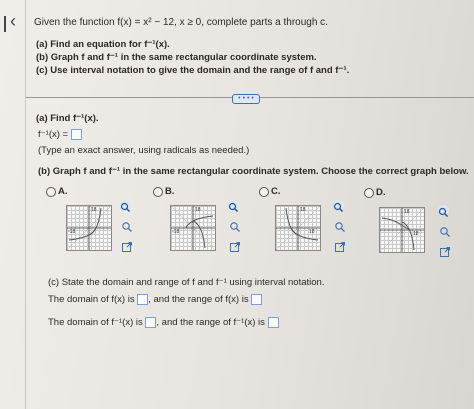 This screenshot has height=409, width=474. I want to click on option-b-external-link-icon, so click(235, 246).